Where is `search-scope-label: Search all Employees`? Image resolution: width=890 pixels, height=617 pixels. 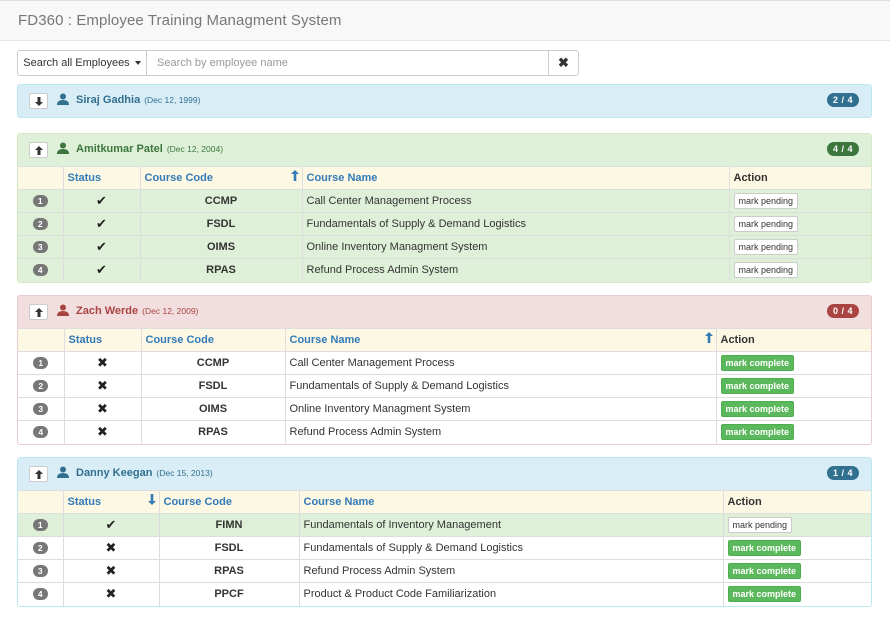 search-scope-label: Search all Employees is located at coordinates (76, 63).